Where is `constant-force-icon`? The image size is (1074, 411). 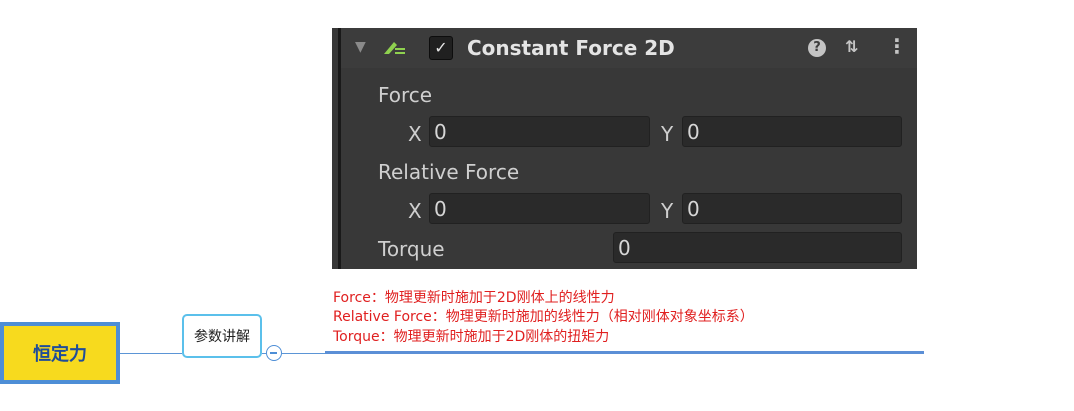 constant-force-icon is located at coordinates (394, 48).